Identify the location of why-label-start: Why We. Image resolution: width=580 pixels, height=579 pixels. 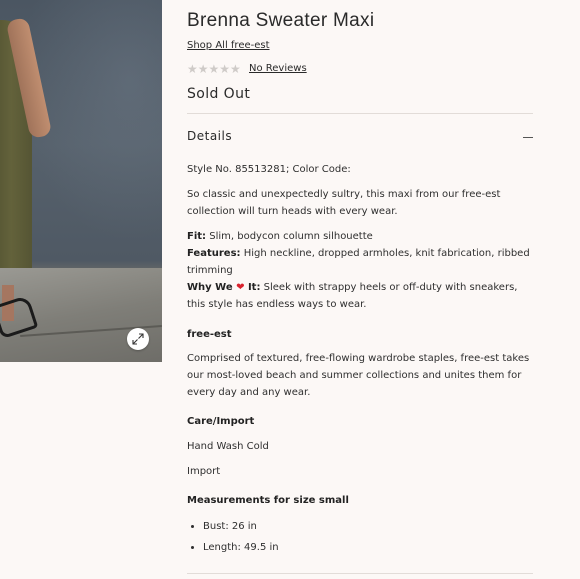
(212, 287).